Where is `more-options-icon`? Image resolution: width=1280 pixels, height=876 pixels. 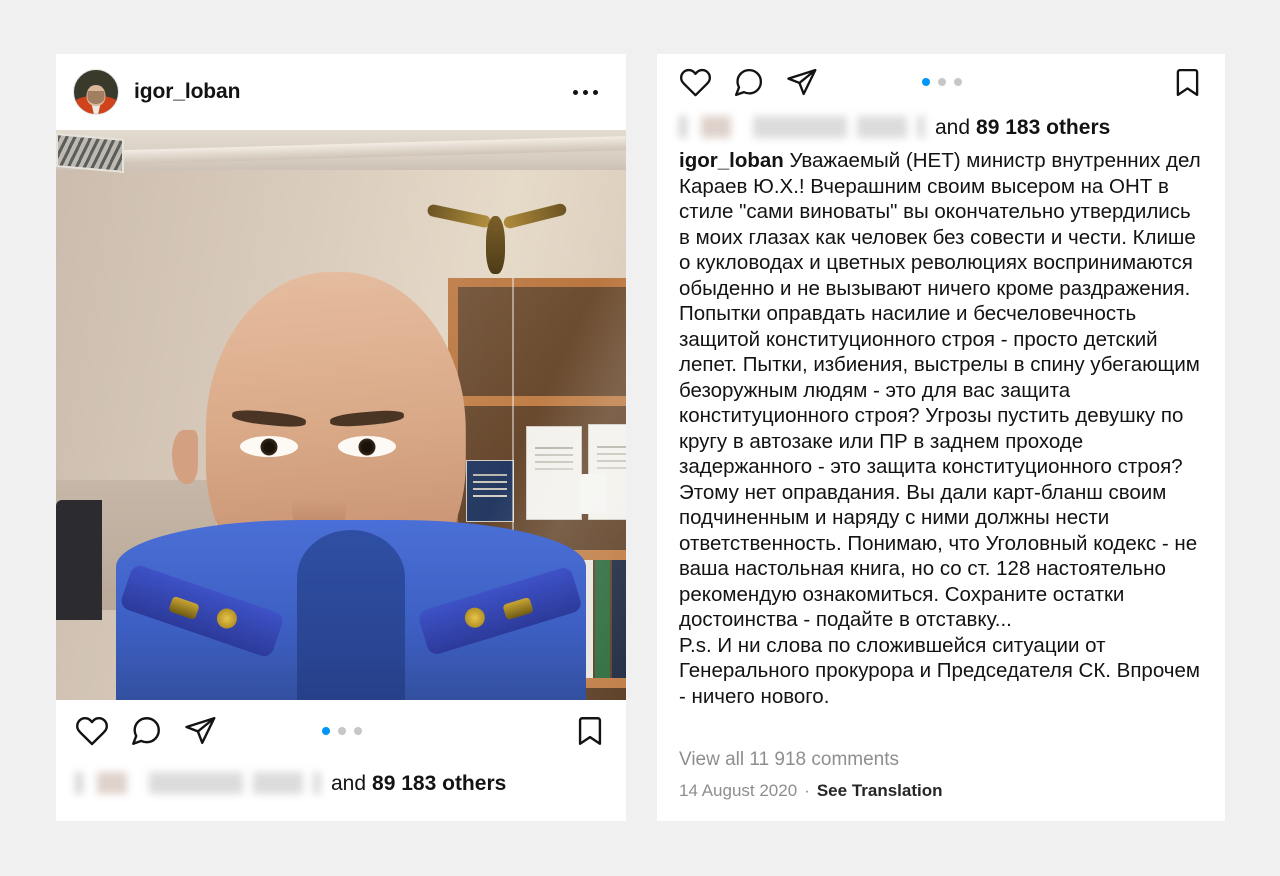 more-options-icon is located at coordinates (591, 92).